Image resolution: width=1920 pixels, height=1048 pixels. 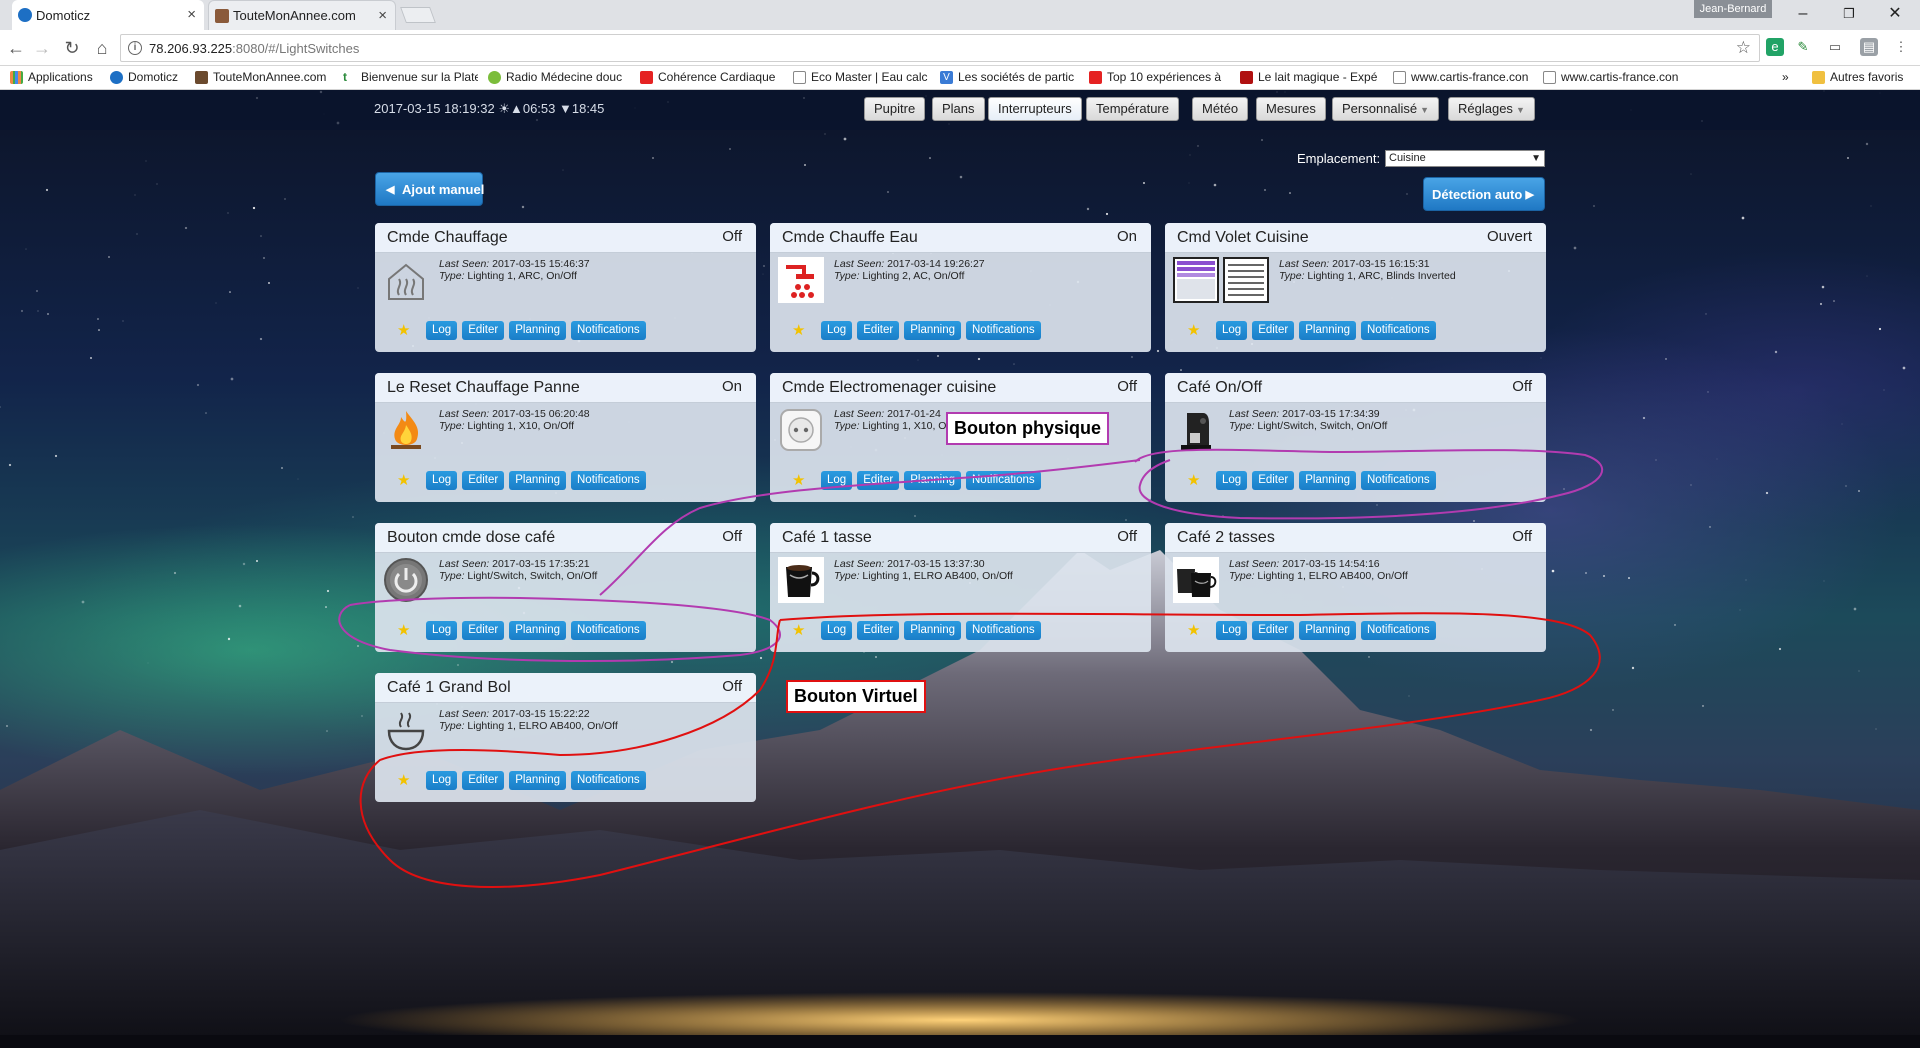 I want to click on browser-menu-icon: ⋮, so click(x=1901, y=47).